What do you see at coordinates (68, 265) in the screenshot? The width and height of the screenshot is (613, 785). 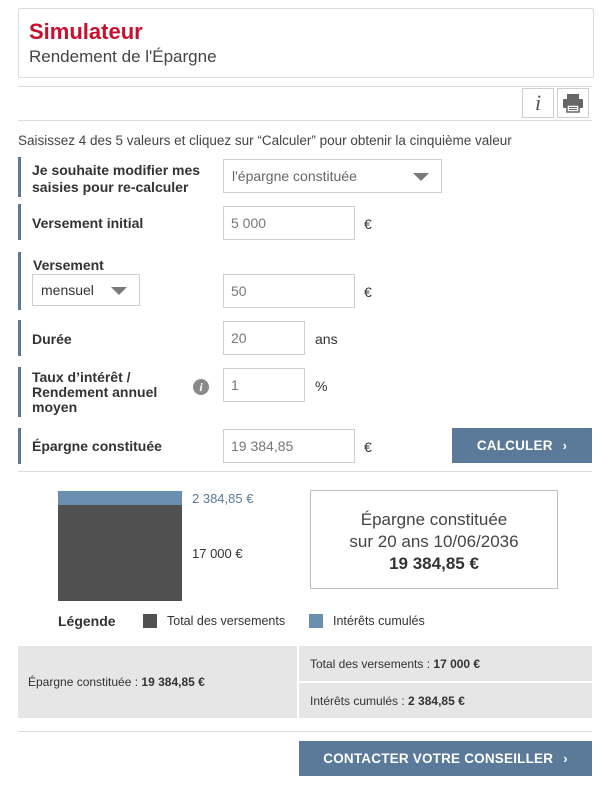 I see `payment-label: Versement` at bounding box center [68, 265].